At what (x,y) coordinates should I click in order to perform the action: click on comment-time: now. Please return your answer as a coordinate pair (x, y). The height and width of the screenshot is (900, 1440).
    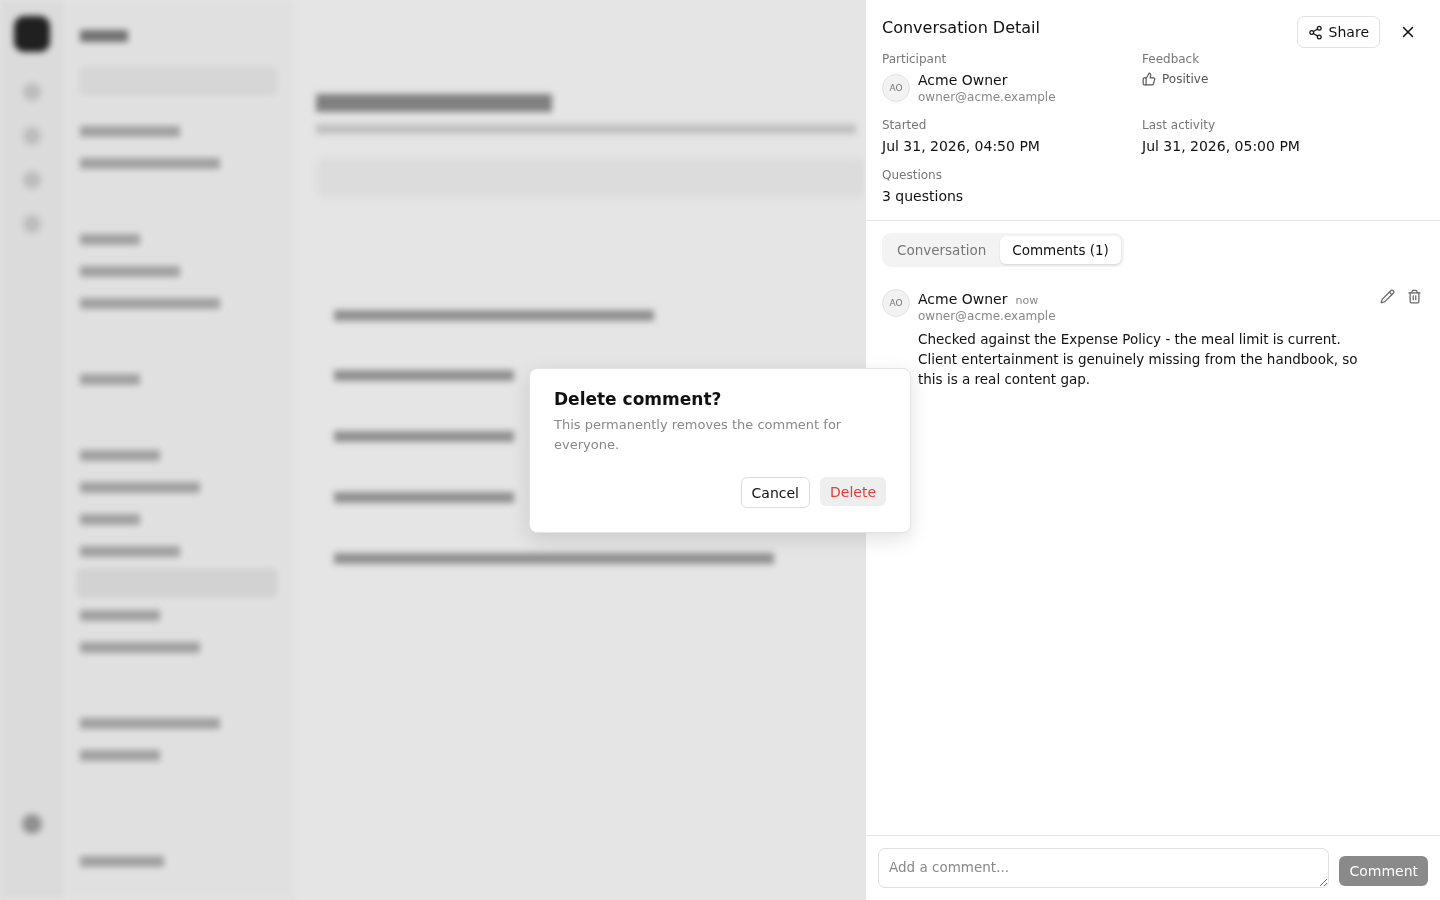
    Looking at the image, I should click on (1027, 300).